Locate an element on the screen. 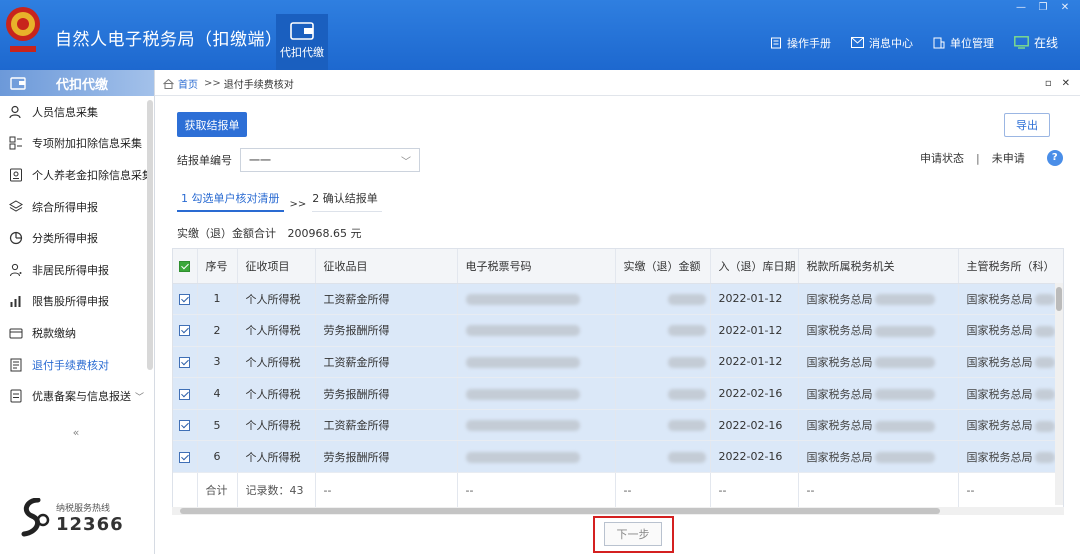  table-row: 4 个人所得税 劳务报酬所得 2022-02-16 国家税务总局 国家税务总局 is located at coordinates (618, 393).